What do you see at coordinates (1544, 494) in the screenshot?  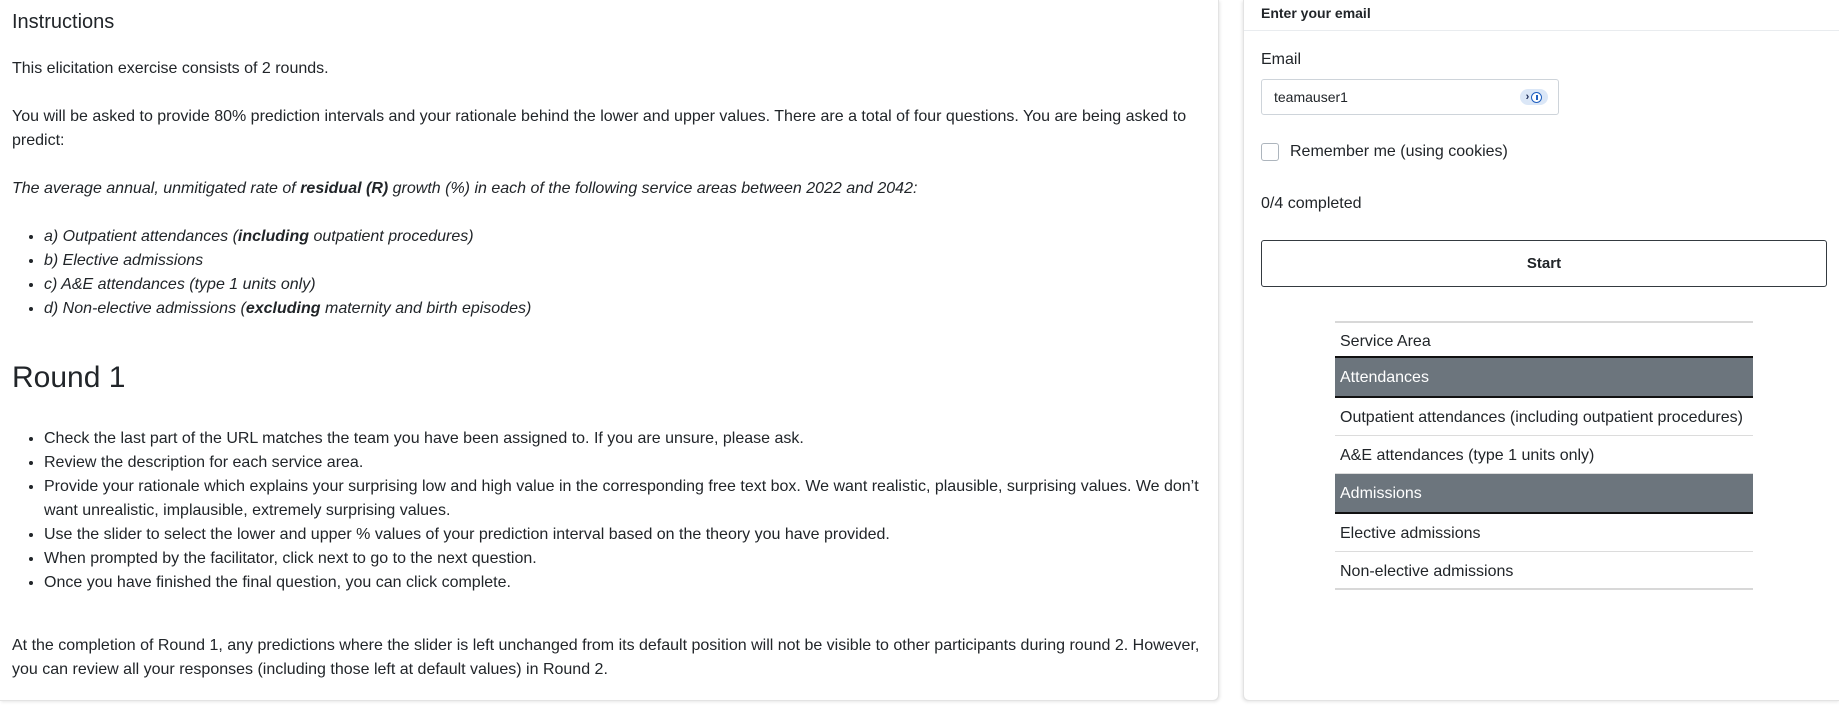 I see `table-group-row: Admissions` at bounding box center [1544, 494].